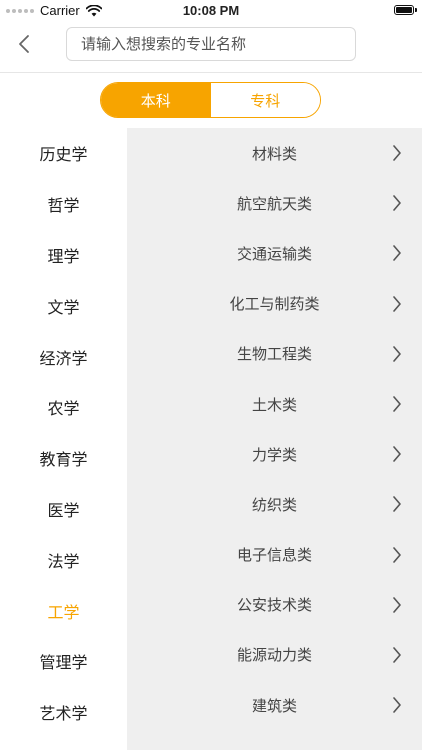 The width and height of the screenshot is (422, 750). What do you see at coordinates (63, 712) in the screenshot?
I see `category-item: 艺术学` at bounding box center [63, 712].